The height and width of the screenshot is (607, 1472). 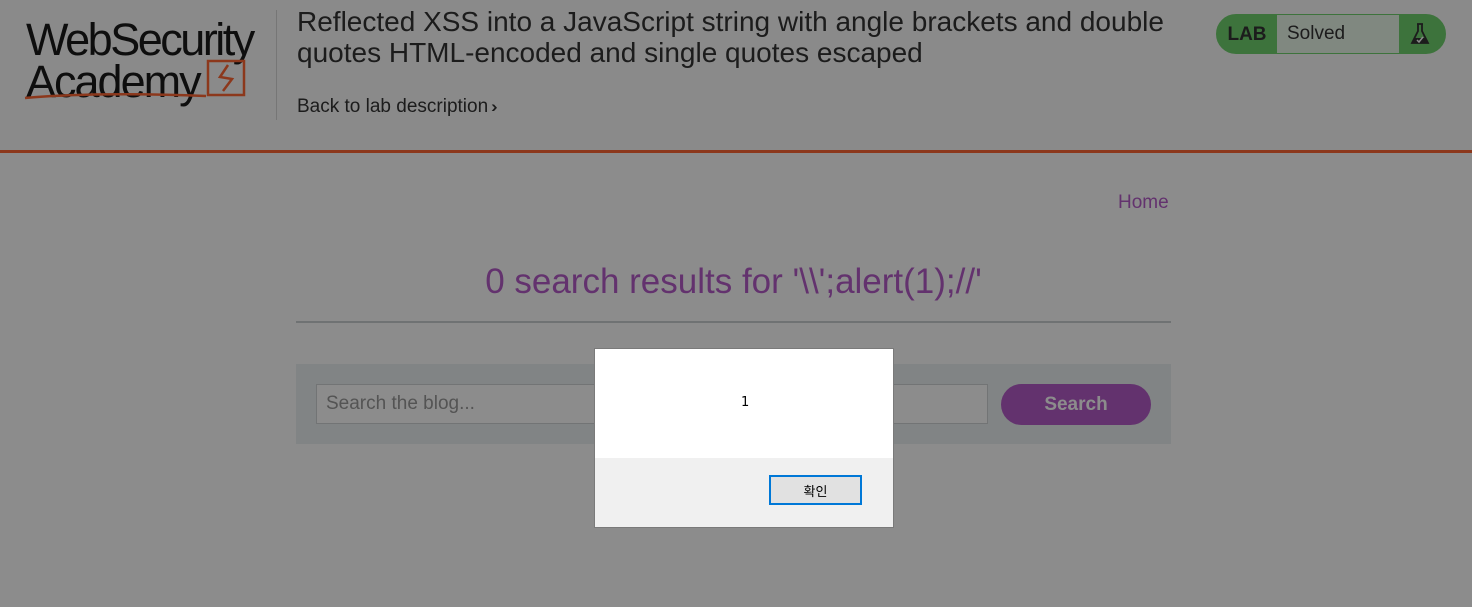 I want to click on alert-message-area: 1, so click(x=744, y=403).